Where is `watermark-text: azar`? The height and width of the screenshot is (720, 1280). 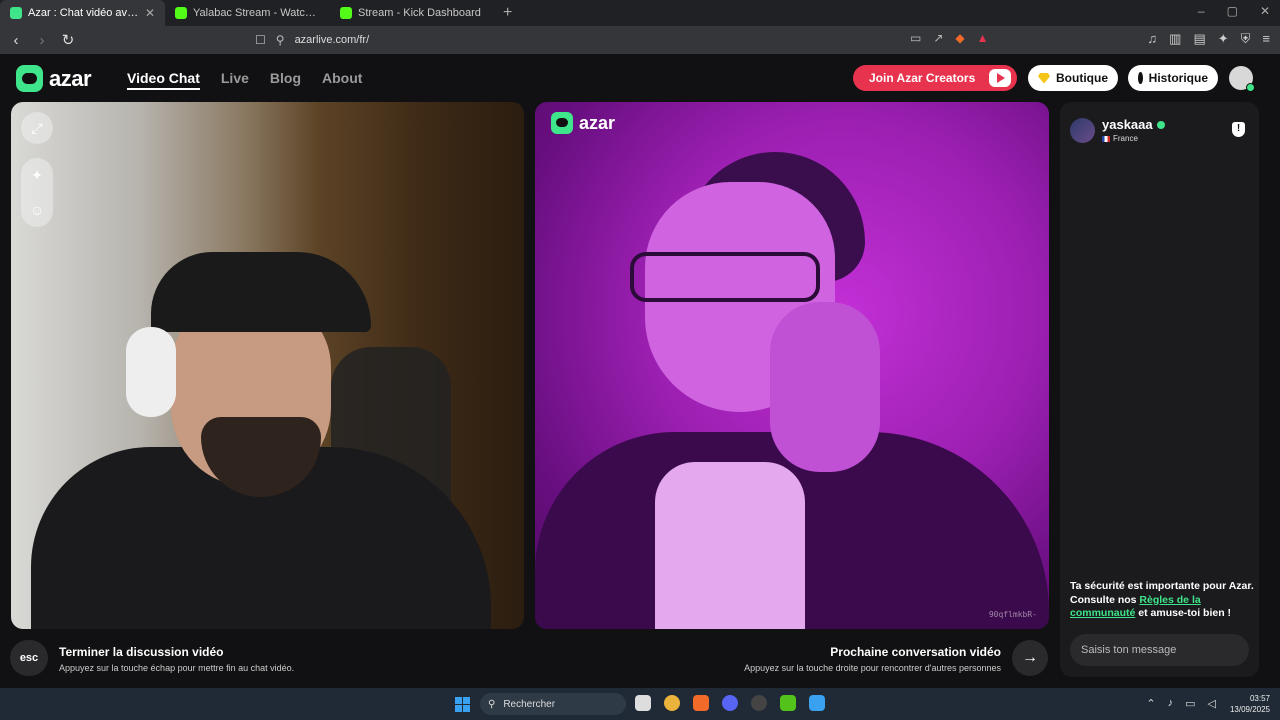 watermark-text: azar is located at coordinates (597, 122).